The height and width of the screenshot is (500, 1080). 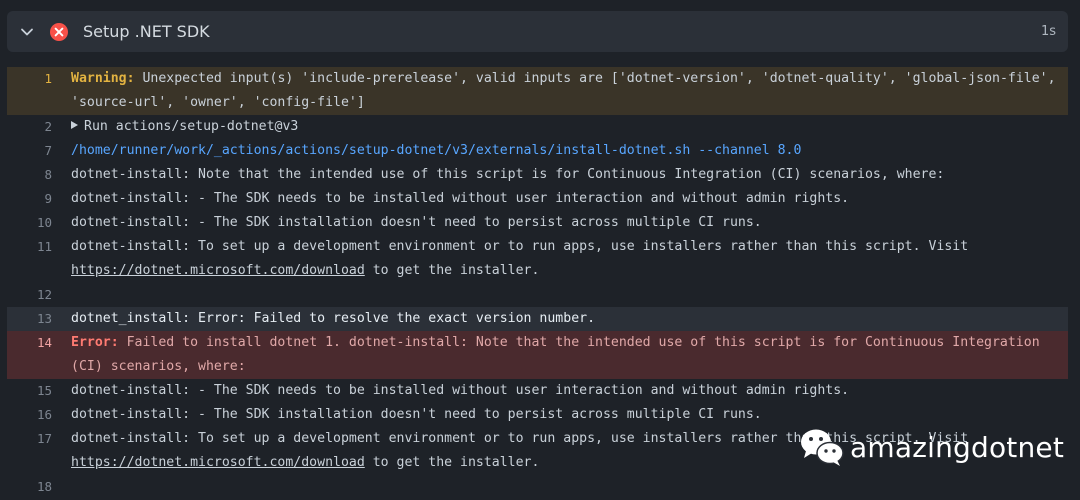 I want to click on step-title: Setup .NET SDK, so click(x=146, y=31).